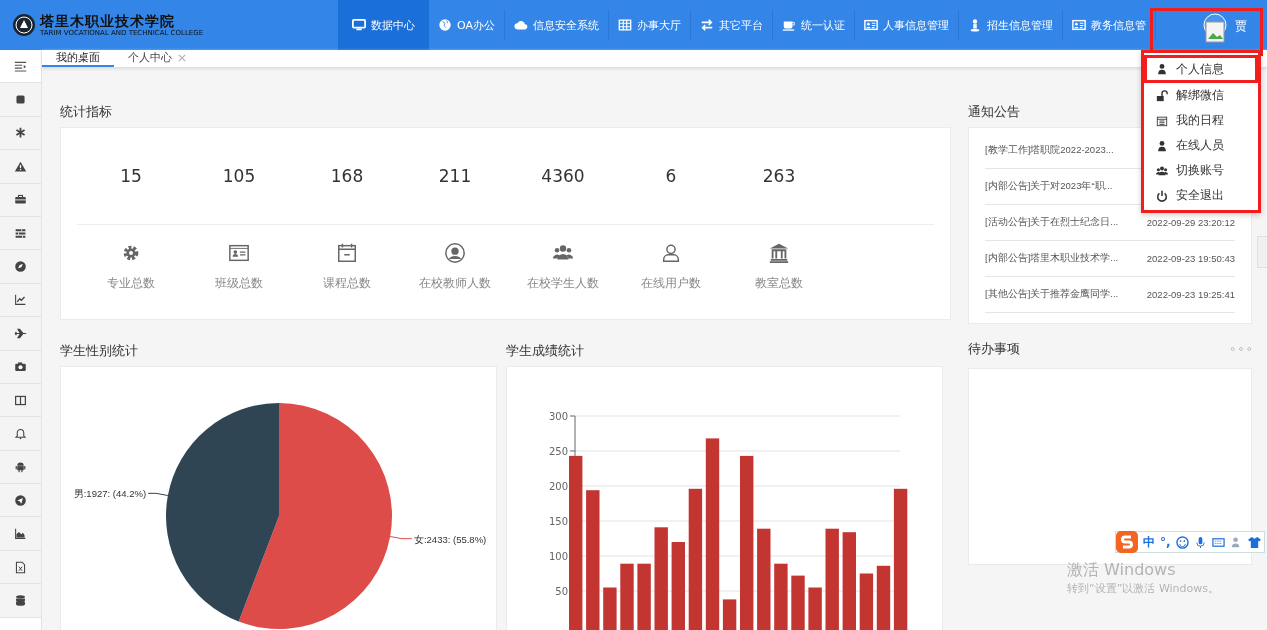  What do you see at coordinates (650, 25) in the screenshot?
I see `nav-item: 办事大厅` at bounding box center [650, 25].